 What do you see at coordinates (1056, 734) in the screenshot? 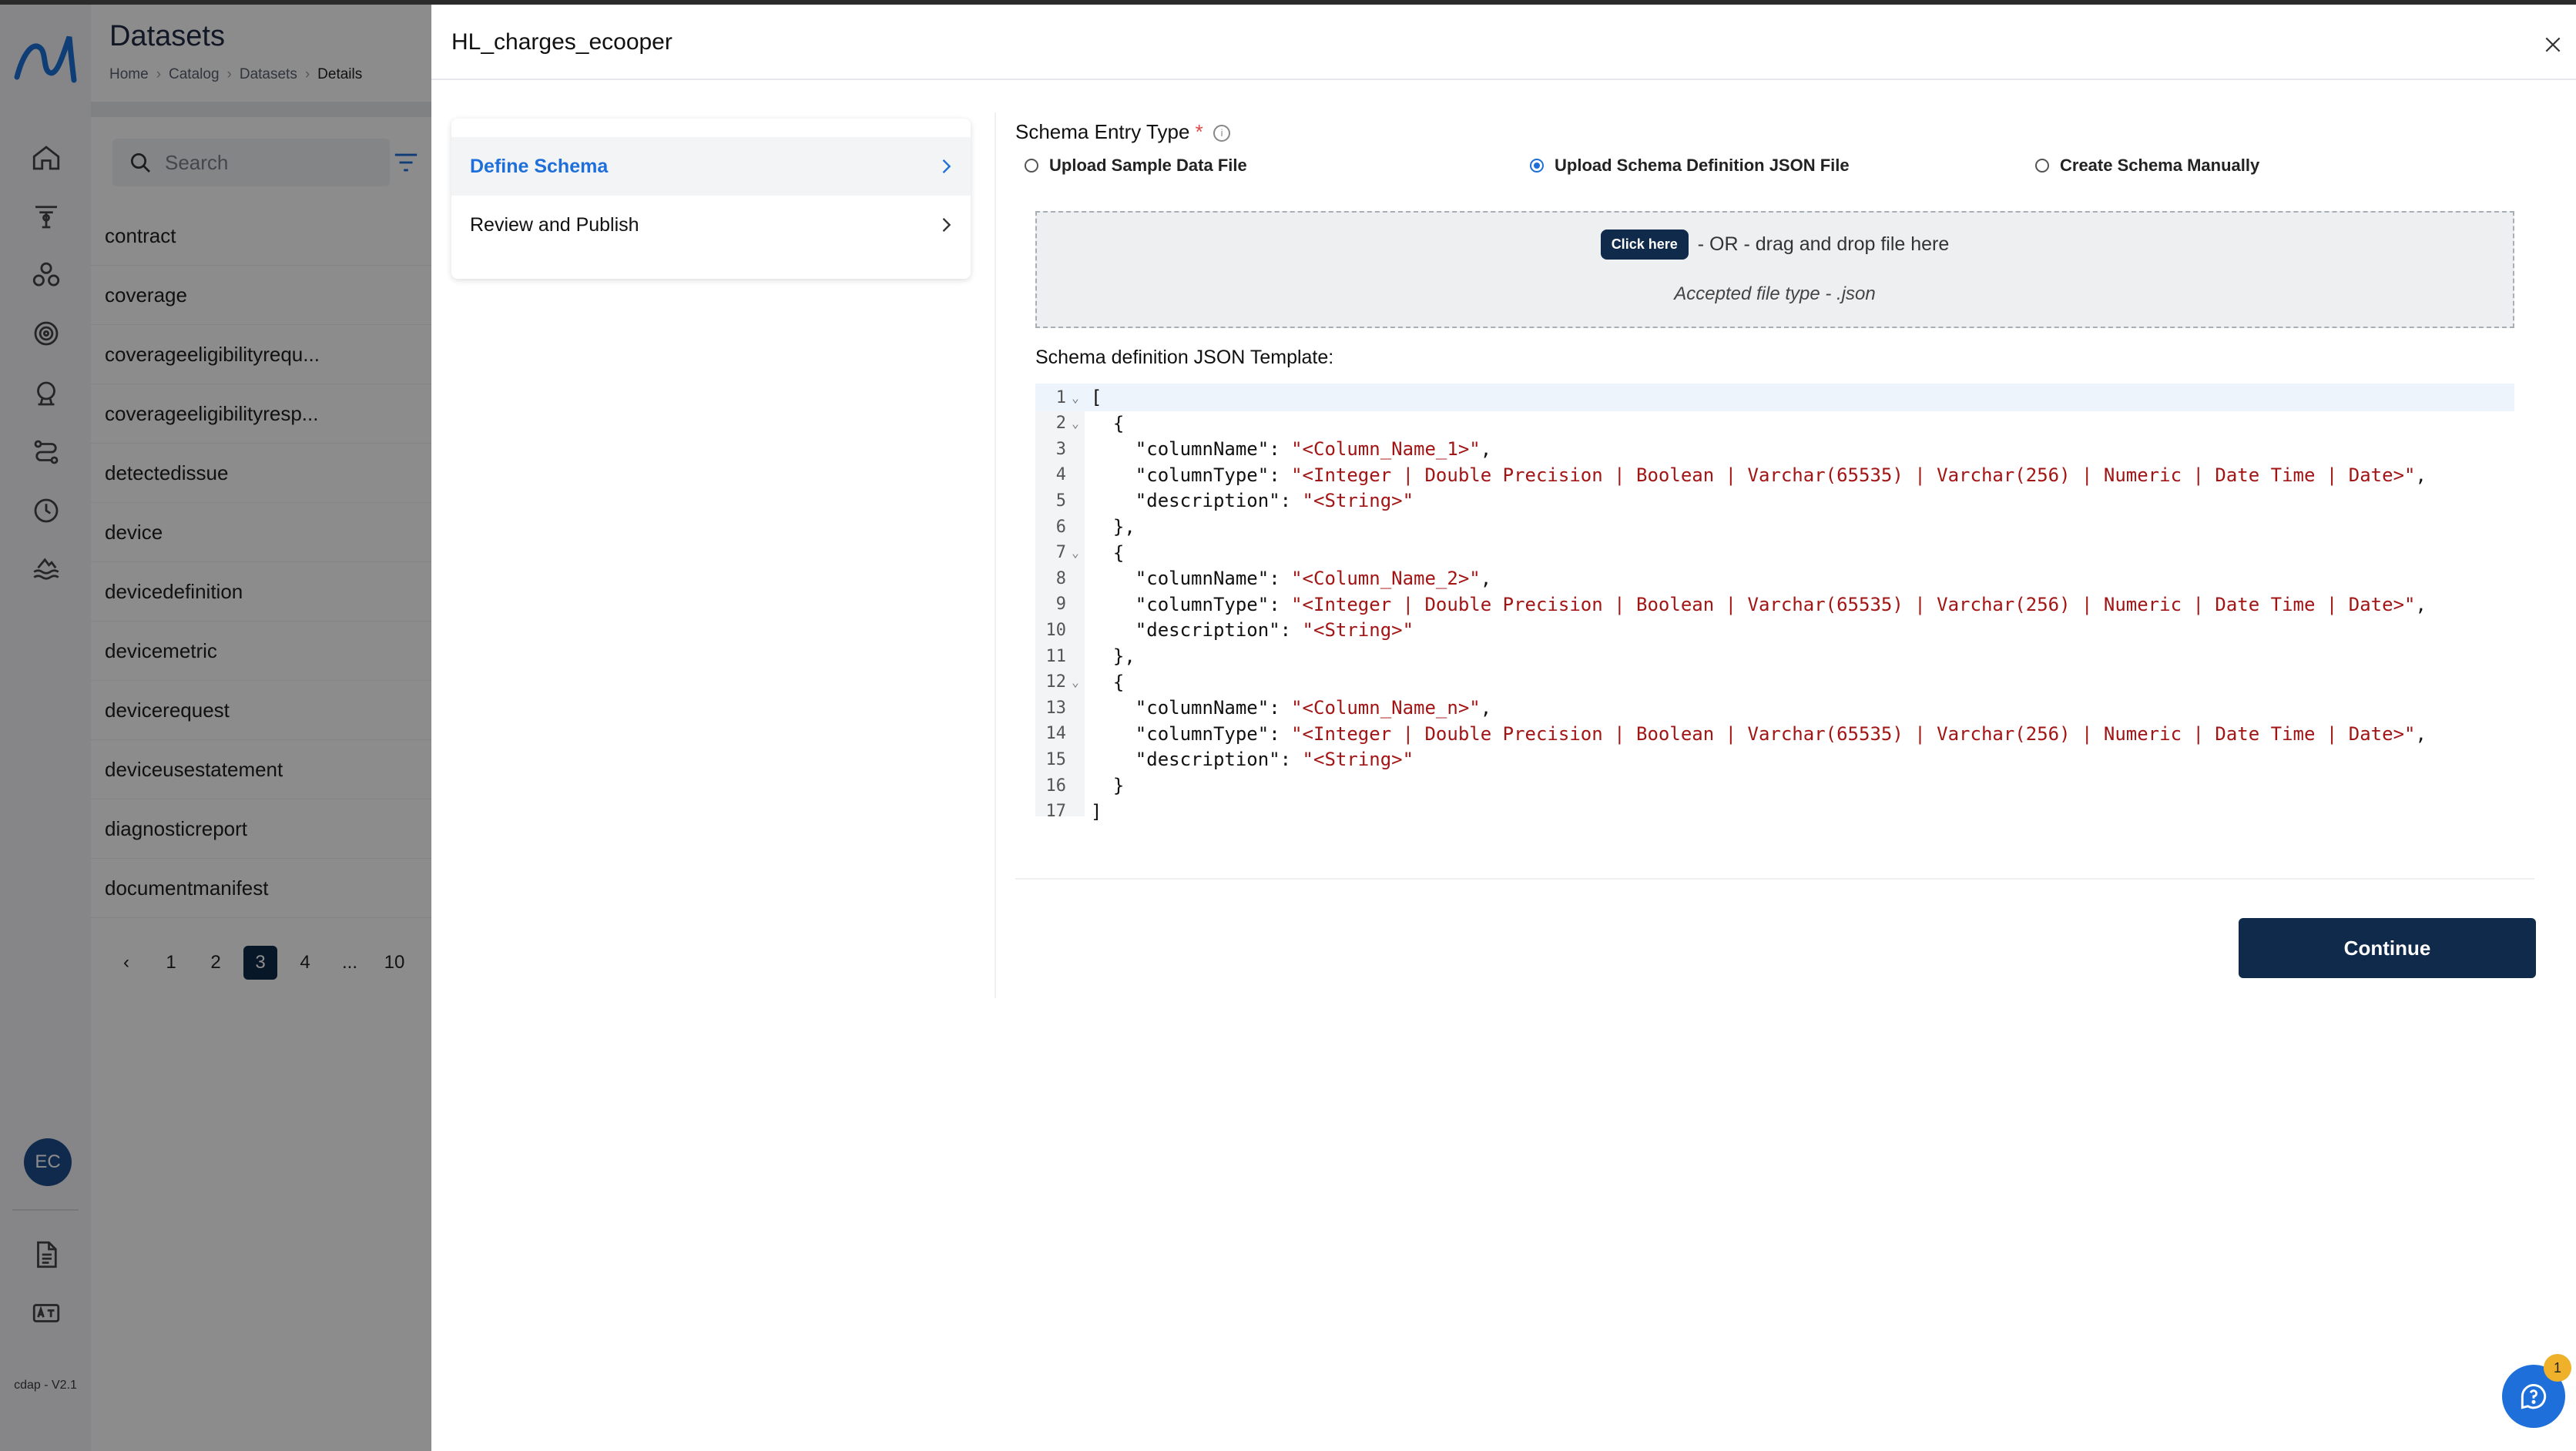
I see `line-number: 14` at bounding box center [1056, 734].